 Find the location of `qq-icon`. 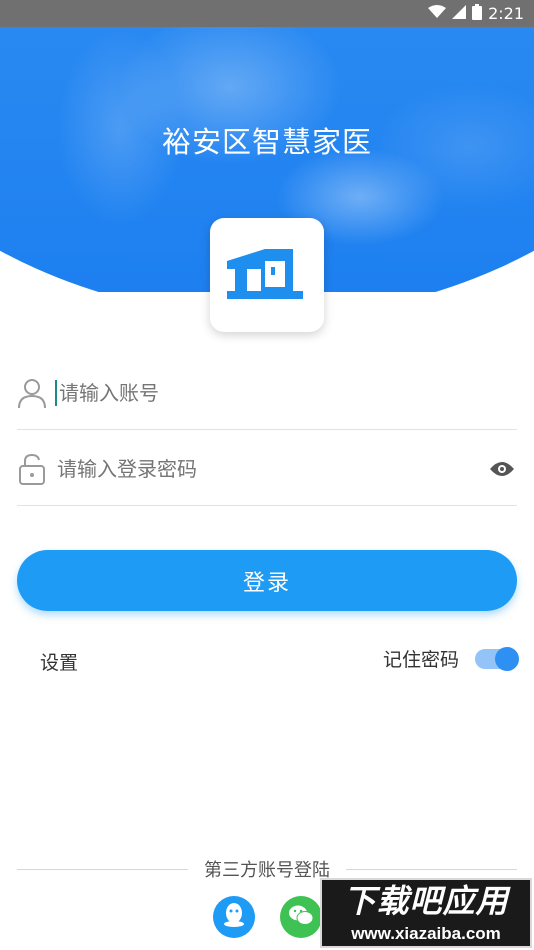

qq-icon is located at coordinates (234, 917).